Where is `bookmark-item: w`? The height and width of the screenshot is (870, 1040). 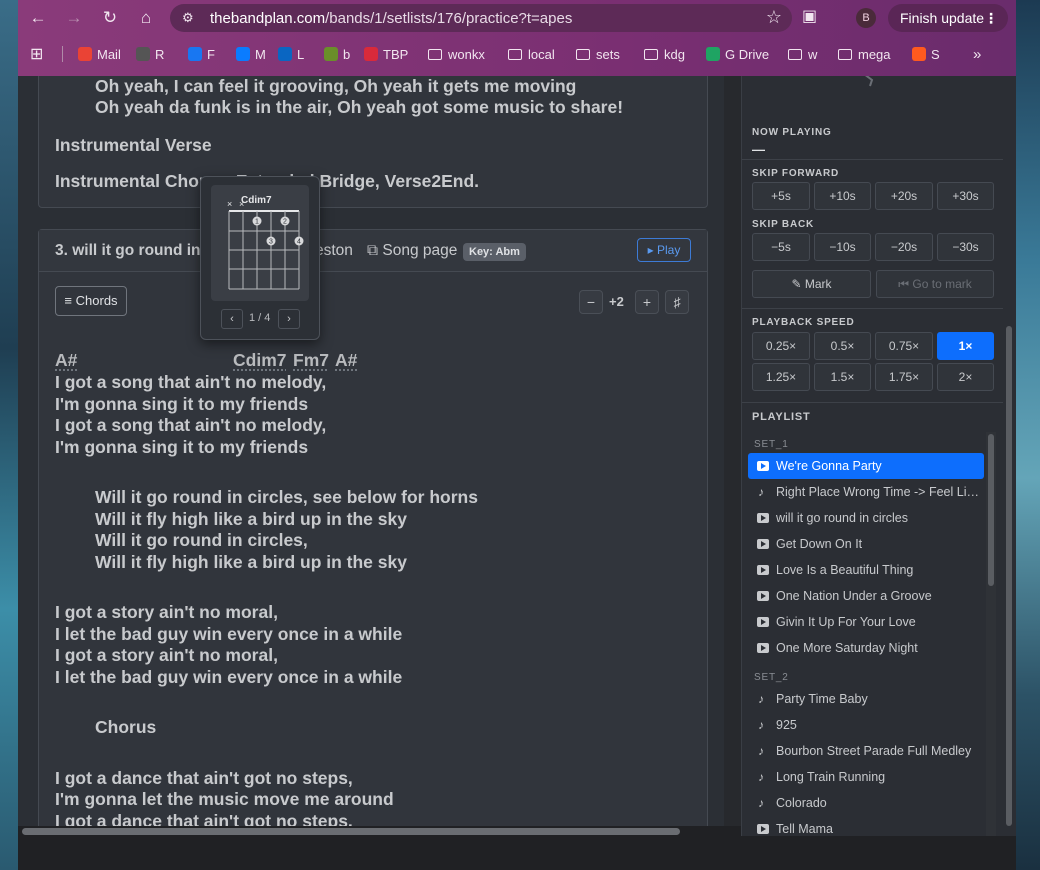
bookmark-item: w is located at coordinates (802, 54).